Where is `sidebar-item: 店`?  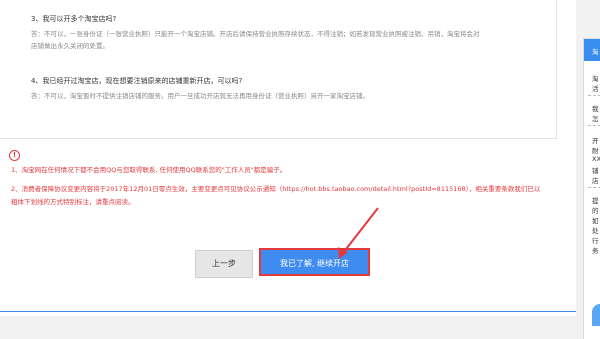
sidebar-item: 店 is located at coordinates (595, 180).